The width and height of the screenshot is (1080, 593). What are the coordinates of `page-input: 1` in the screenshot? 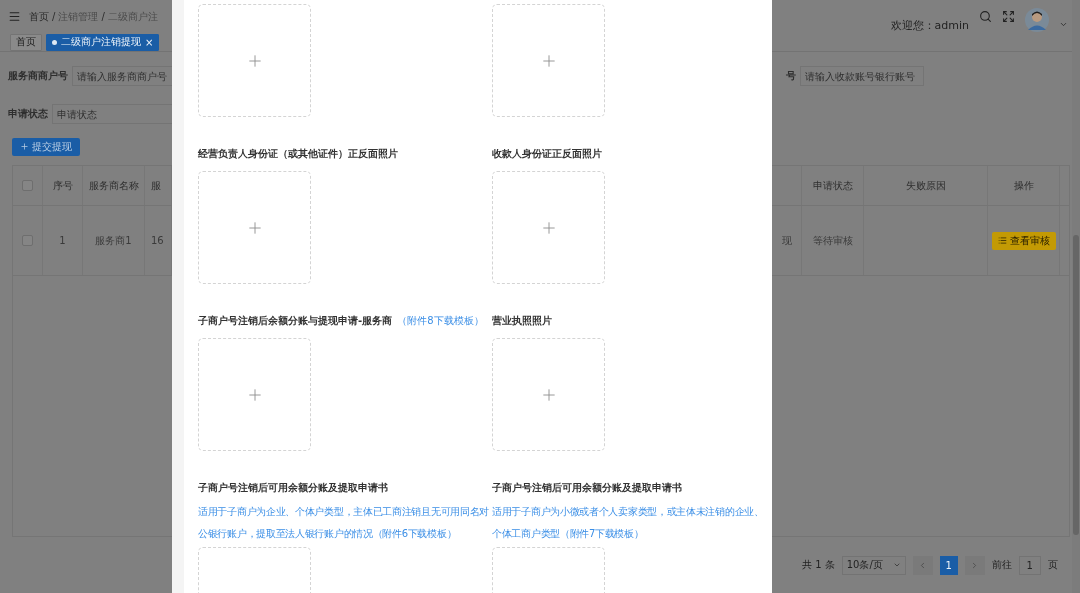 It's located at (1029, 565).